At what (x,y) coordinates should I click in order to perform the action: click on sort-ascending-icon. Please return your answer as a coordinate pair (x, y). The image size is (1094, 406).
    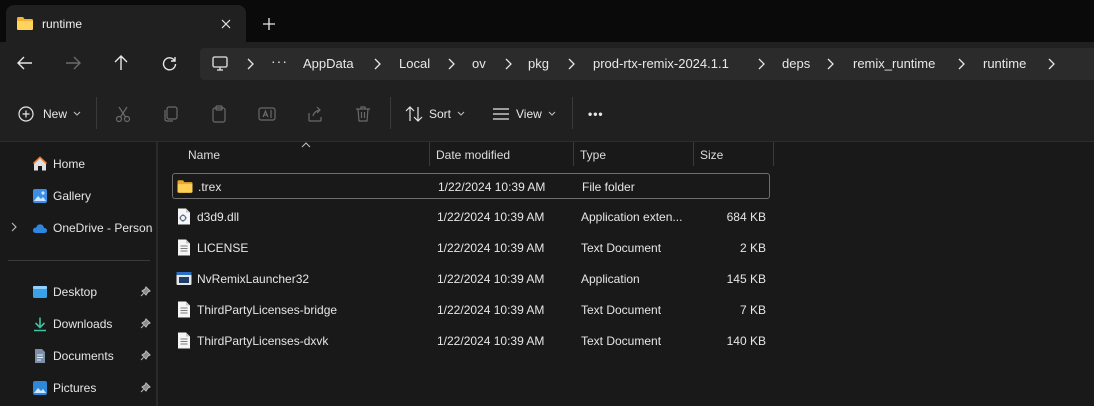
    Looking at the image, I should click on (306, 145).